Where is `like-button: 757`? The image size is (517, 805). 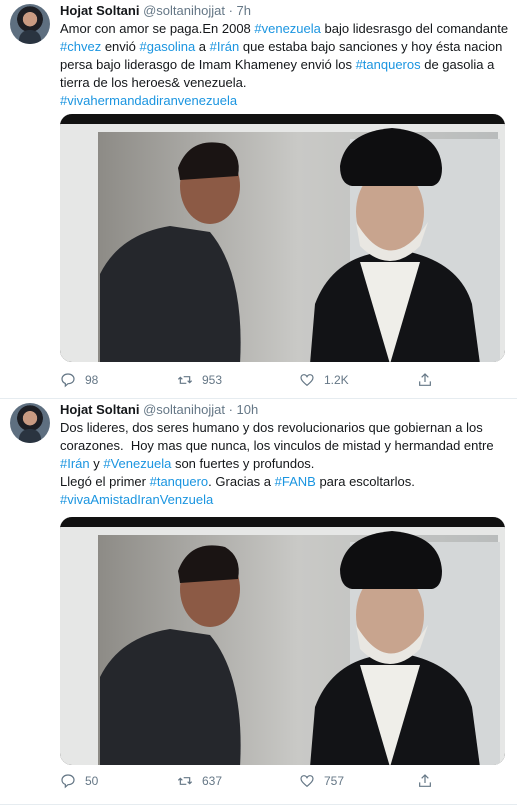 like-button: 757 is located at coordinates (321, 781).